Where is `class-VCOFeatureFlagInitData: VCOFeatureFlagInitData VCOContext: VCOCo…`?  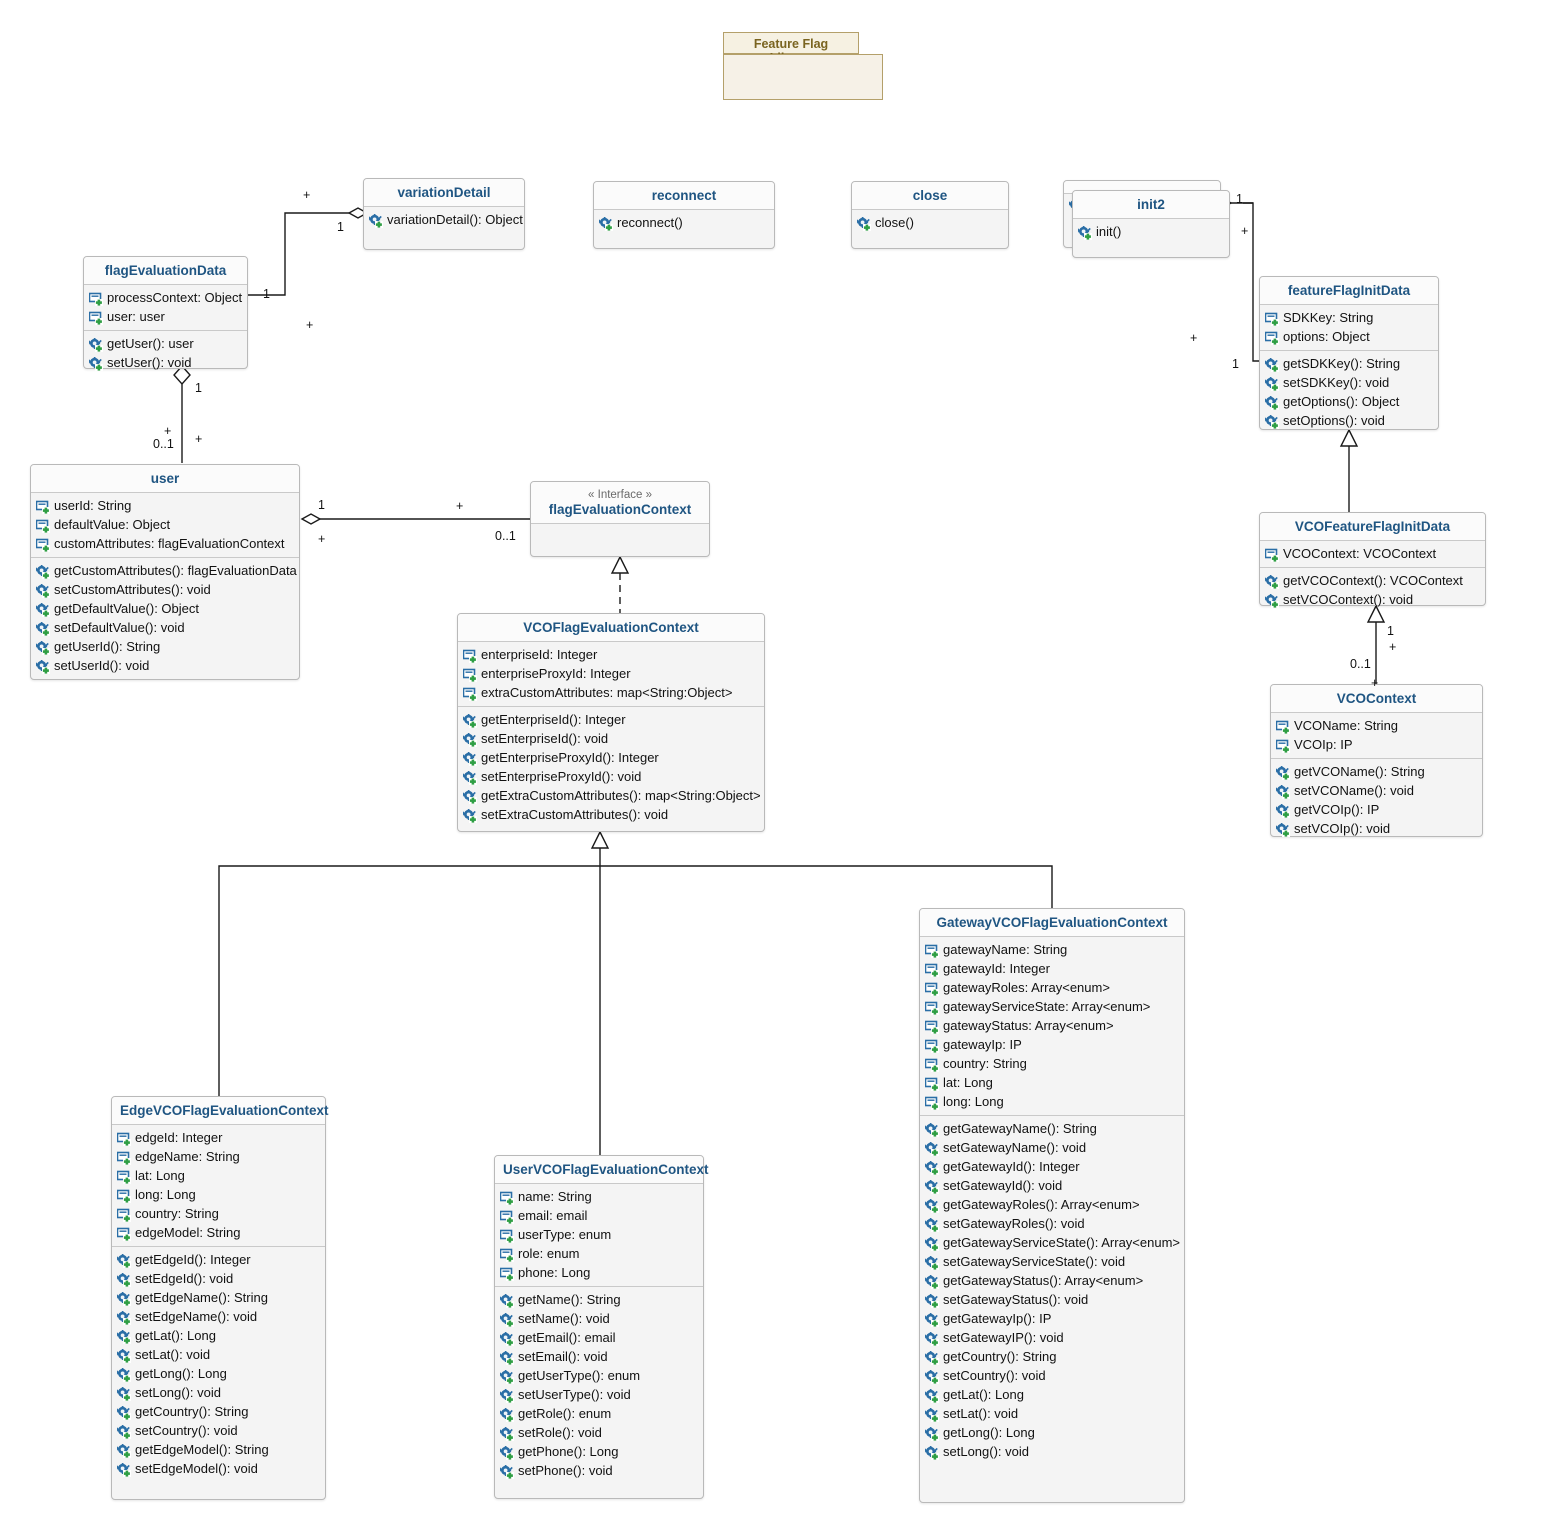
class-VCOFeatureFlagInitData: VCOFeatureFlagInitData VCOContext: VCOCo… is located at coordinates (1372, 560).